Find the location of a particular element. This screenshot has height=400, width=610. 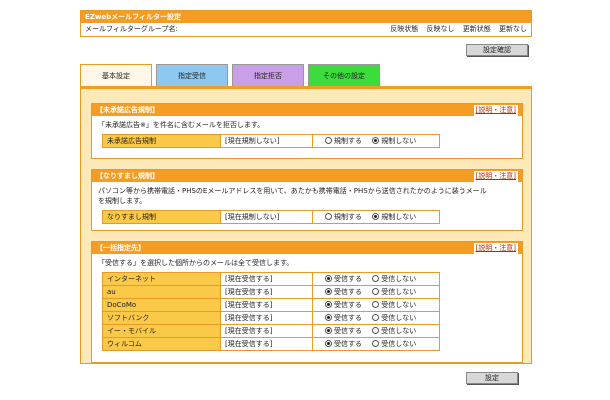

row-label: なりすまし規制 is located at coordinates (161, 217).